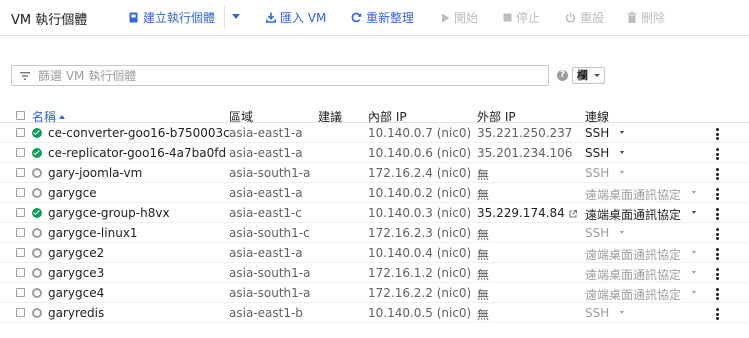 This screenshot has width=749, height=338. What do you see at coordinates (137, 153) in the screenshot?
I see `instance-name: ce-replicator-goo16-4a7ba0fd` at bounding box center [137, 153].